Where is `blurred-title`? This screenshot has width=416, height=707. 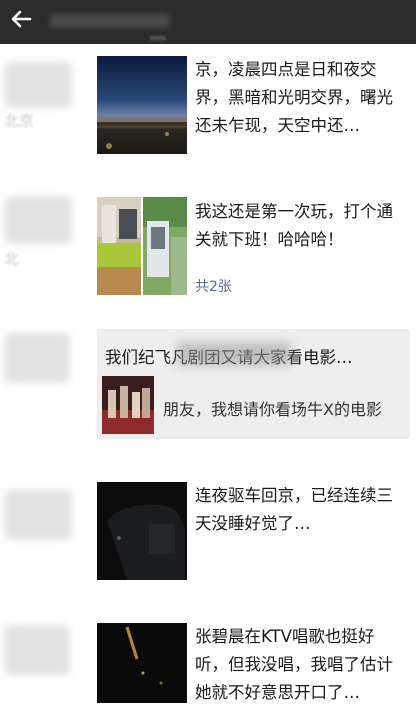
blurred-title is located at coordinates (110, 21).